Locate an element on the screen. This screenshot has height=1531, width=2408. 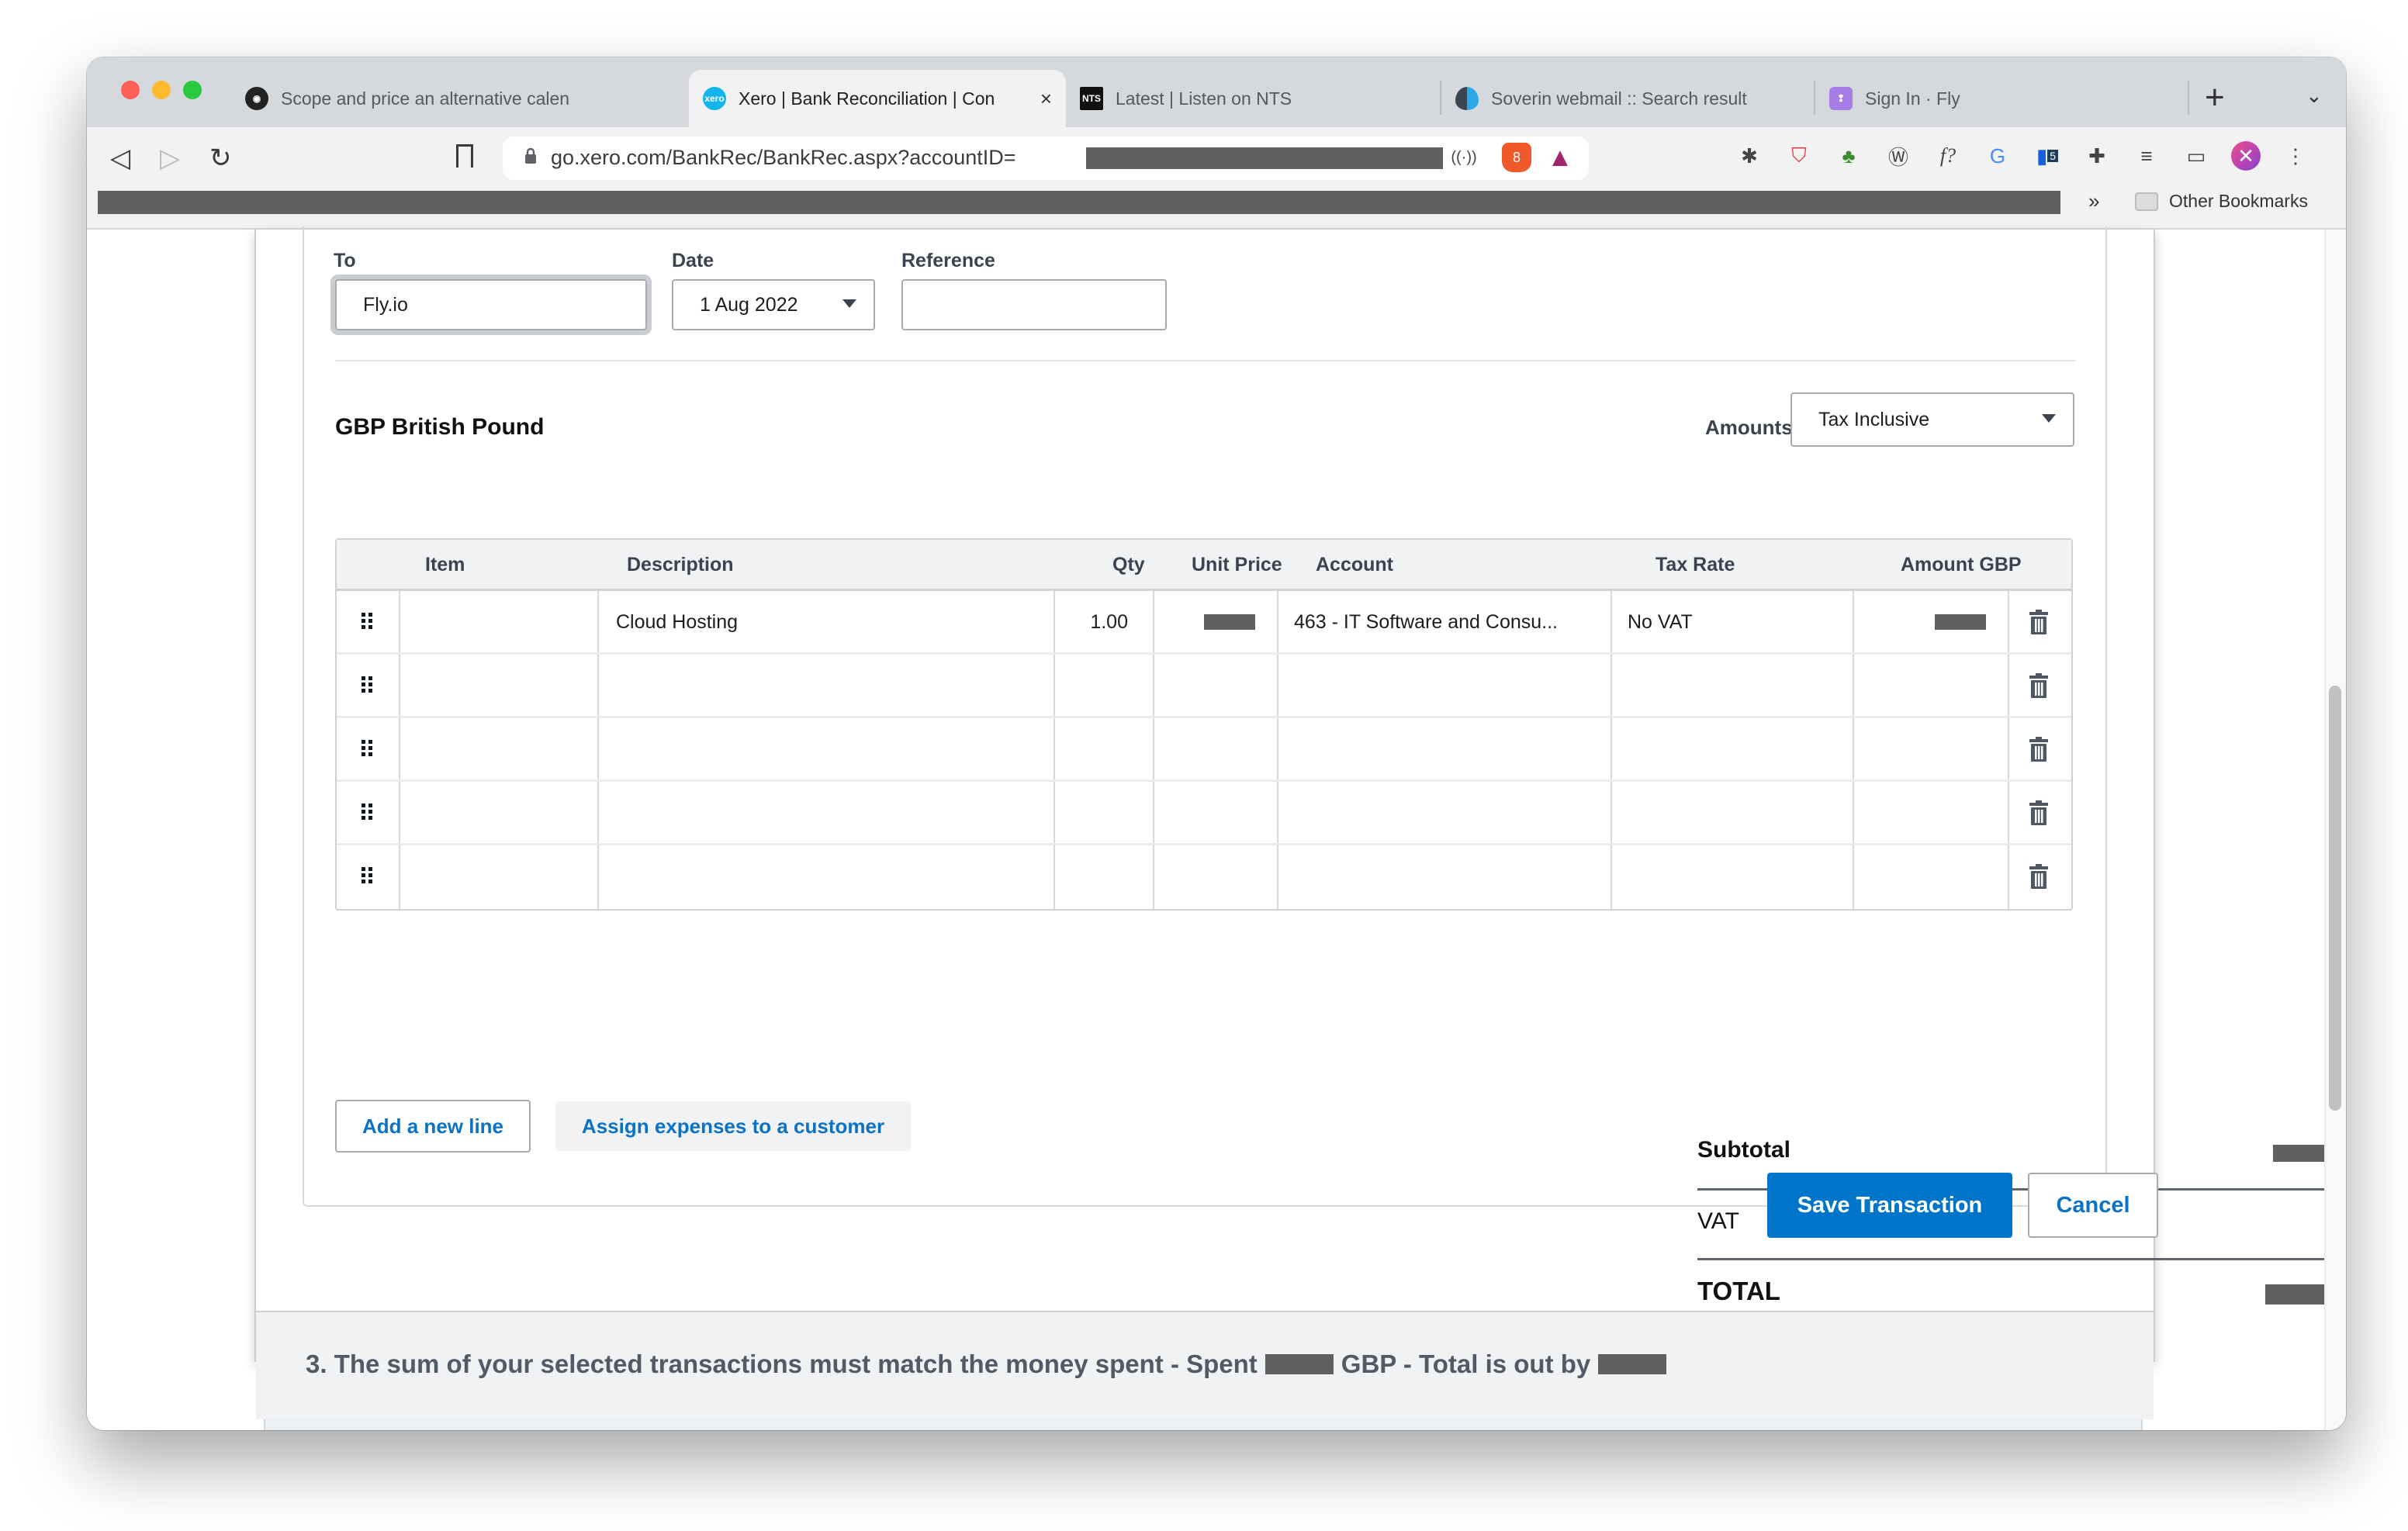
currency-heading: GBP British Pound is located at coordinates (440, 427).